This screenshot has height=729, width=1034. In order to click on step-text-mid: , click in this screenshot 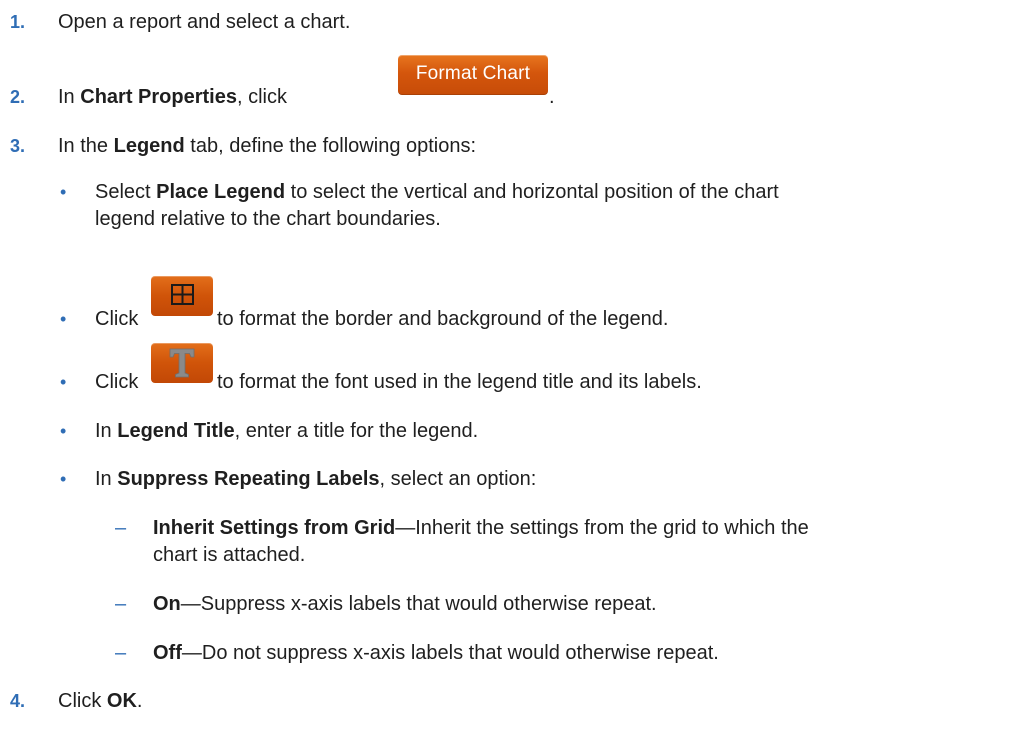, I will do `click(261, 97)`.